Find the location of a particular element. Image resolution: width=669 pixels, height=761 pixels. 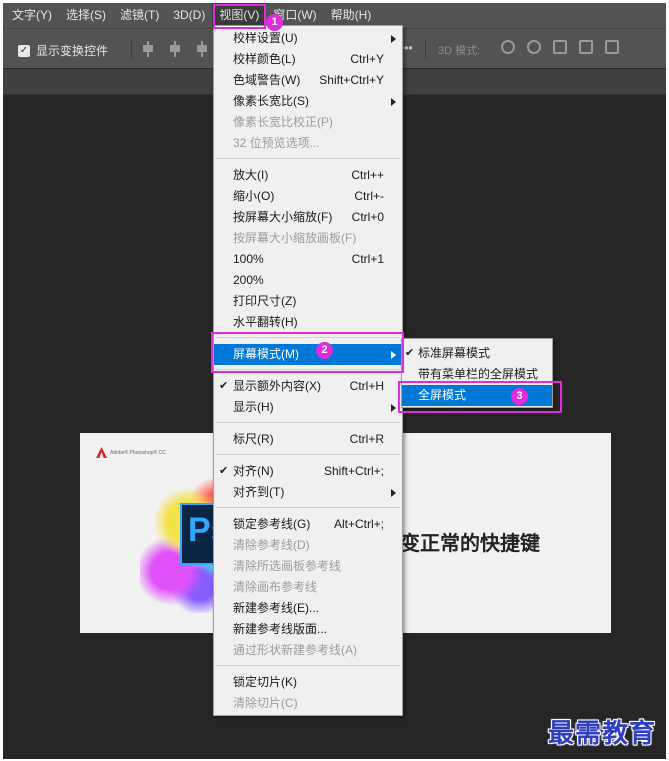

menu-select: 选择(S) is located at coordinates (86, 15).